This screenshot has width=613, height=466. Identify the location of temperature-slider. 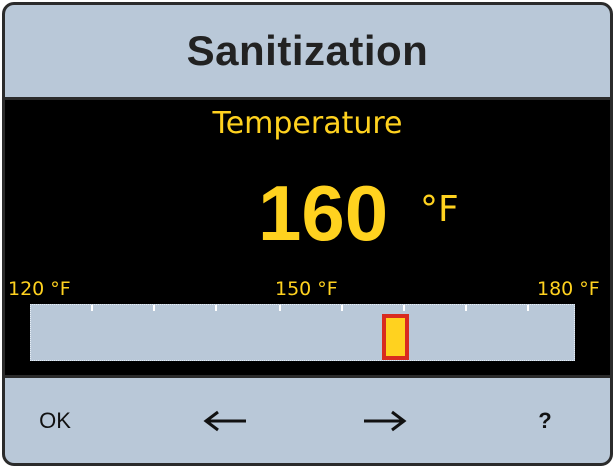
(302, 332).